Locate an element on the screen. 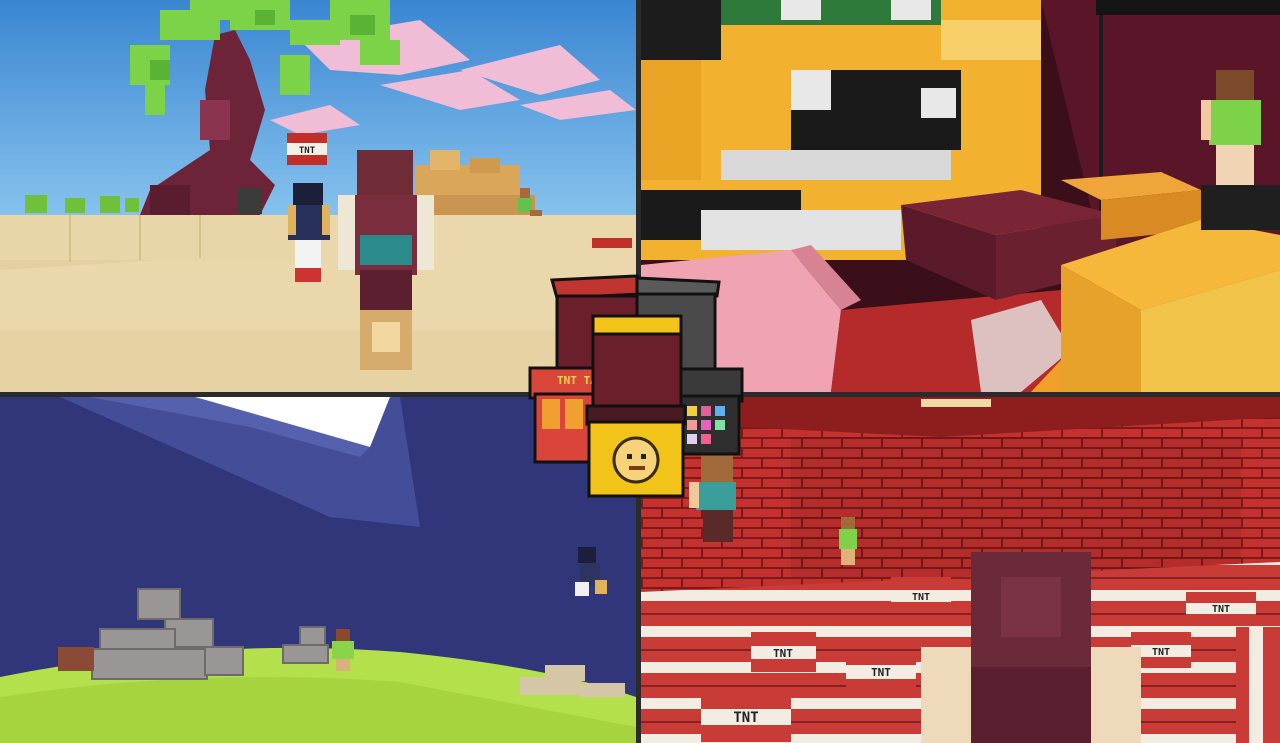 The height and width of the screenshot is (743, 1280). tnt-label: TNT is located at coordinates (307, 151).